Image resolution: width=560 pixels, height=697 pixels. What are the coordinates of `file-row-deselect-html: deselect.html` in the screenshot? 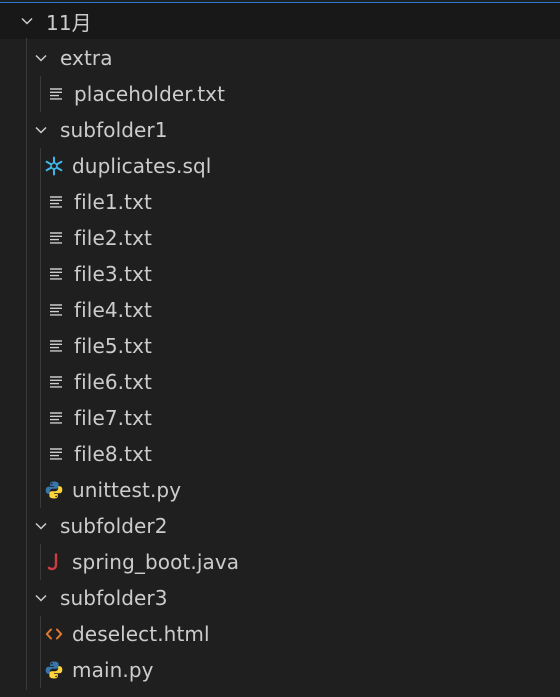 It's located at (280, 634).